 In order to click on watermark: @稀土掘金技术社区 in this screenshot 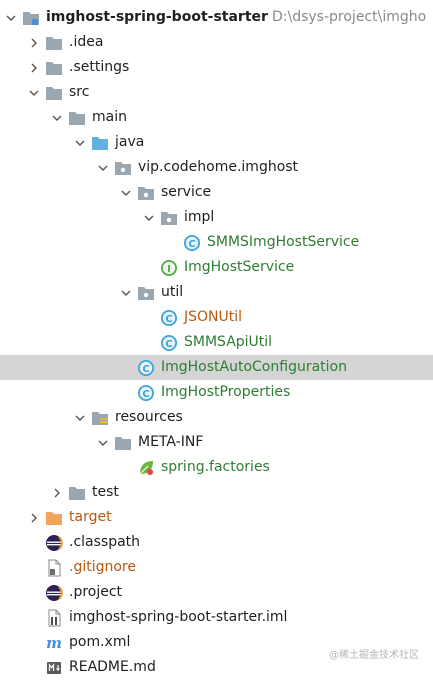, I will do `click(374, 655)`.